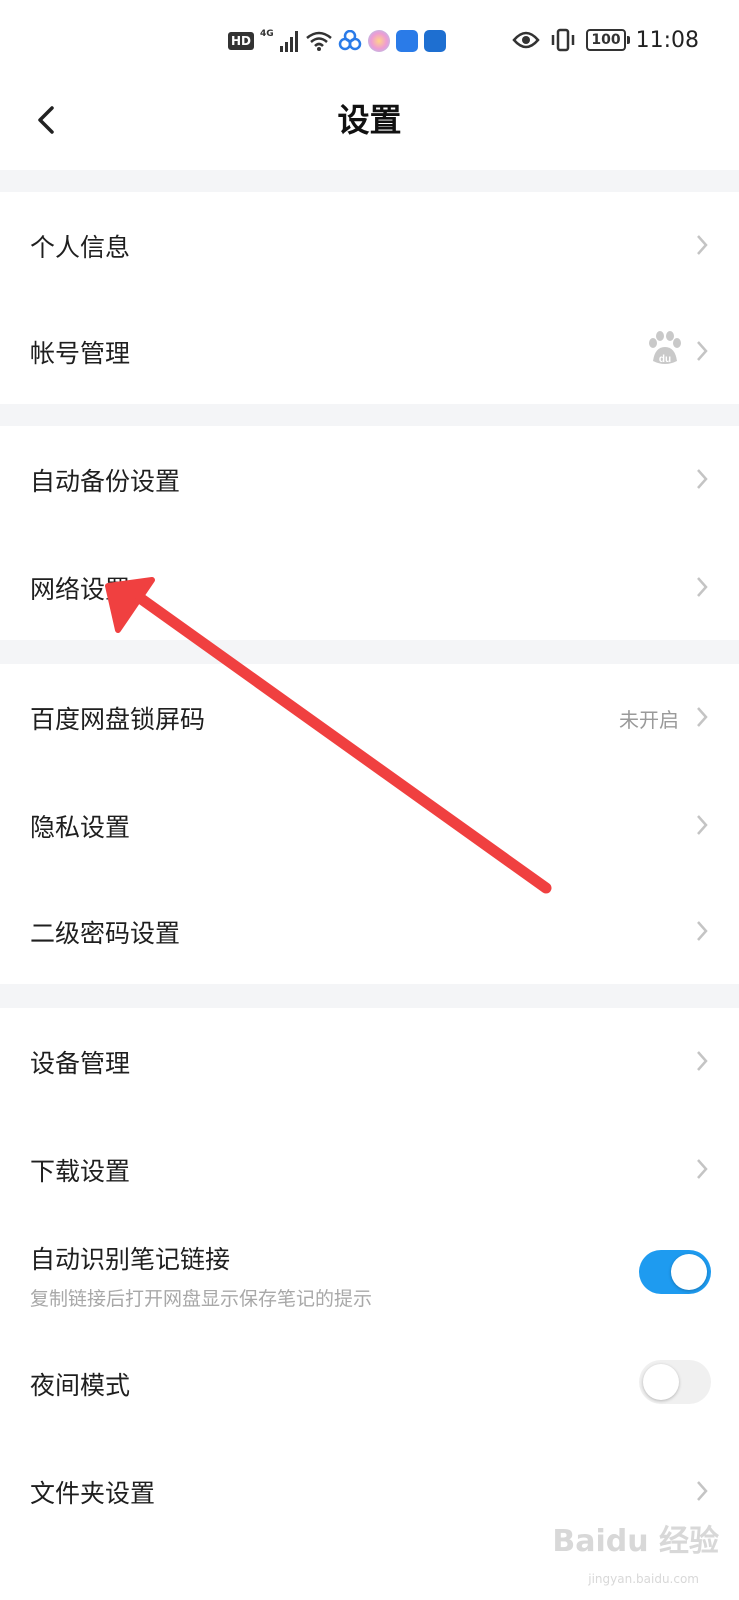 This screenshot has height=1600, width=739. I want to click on settings-item-night-mode: 夜间模式, so click(369, 1383).